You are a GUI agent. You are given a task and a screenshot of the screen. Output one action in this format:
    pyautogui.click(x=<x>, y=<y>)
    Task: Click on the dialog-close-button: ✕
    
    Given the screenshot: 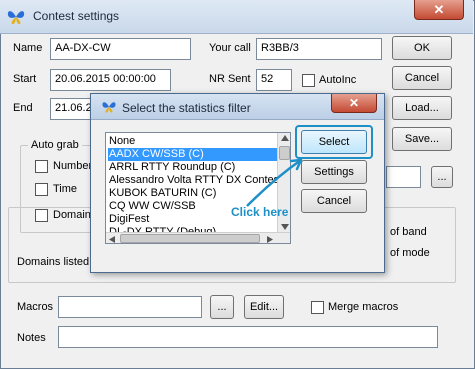 What is the action you would take?
    pyautogui.click(x=354, y=103)
    